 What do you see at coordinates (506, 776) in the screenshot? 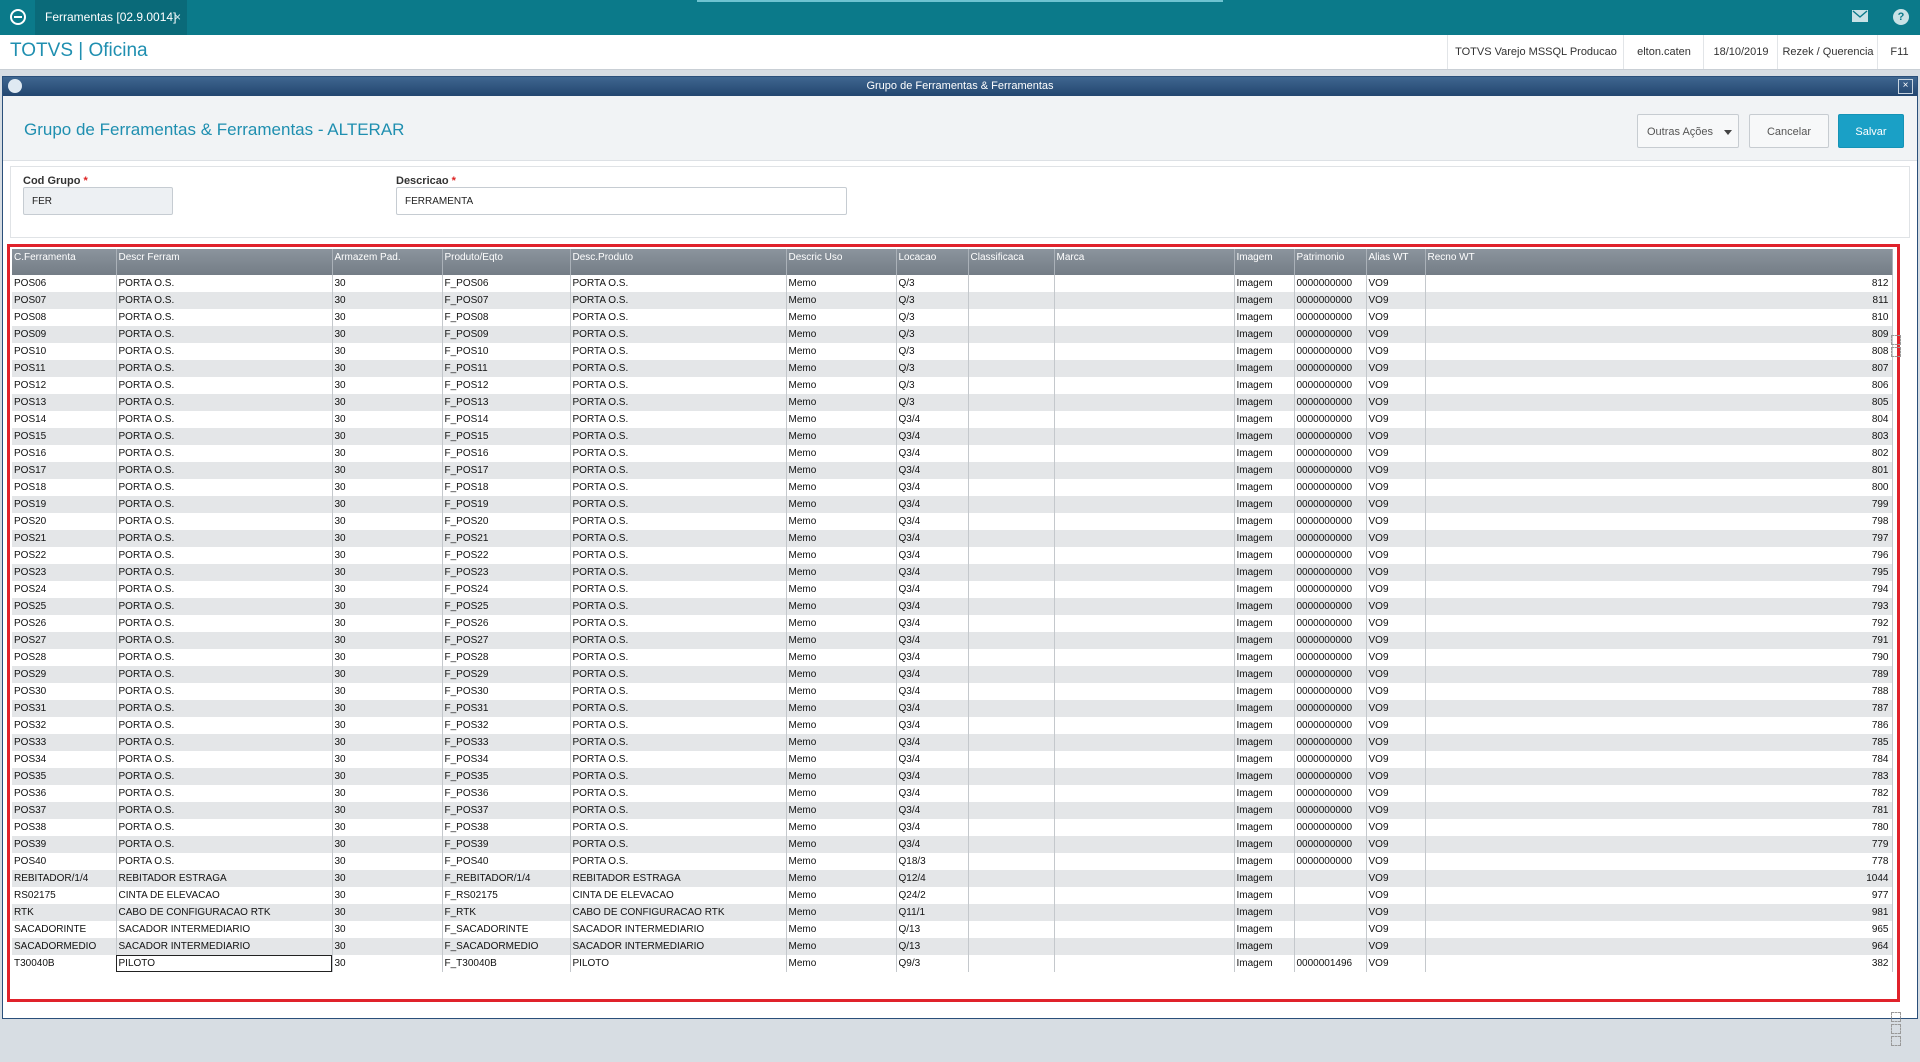
I see `table-cell: F_POS35` at bounding box center [506, 776].